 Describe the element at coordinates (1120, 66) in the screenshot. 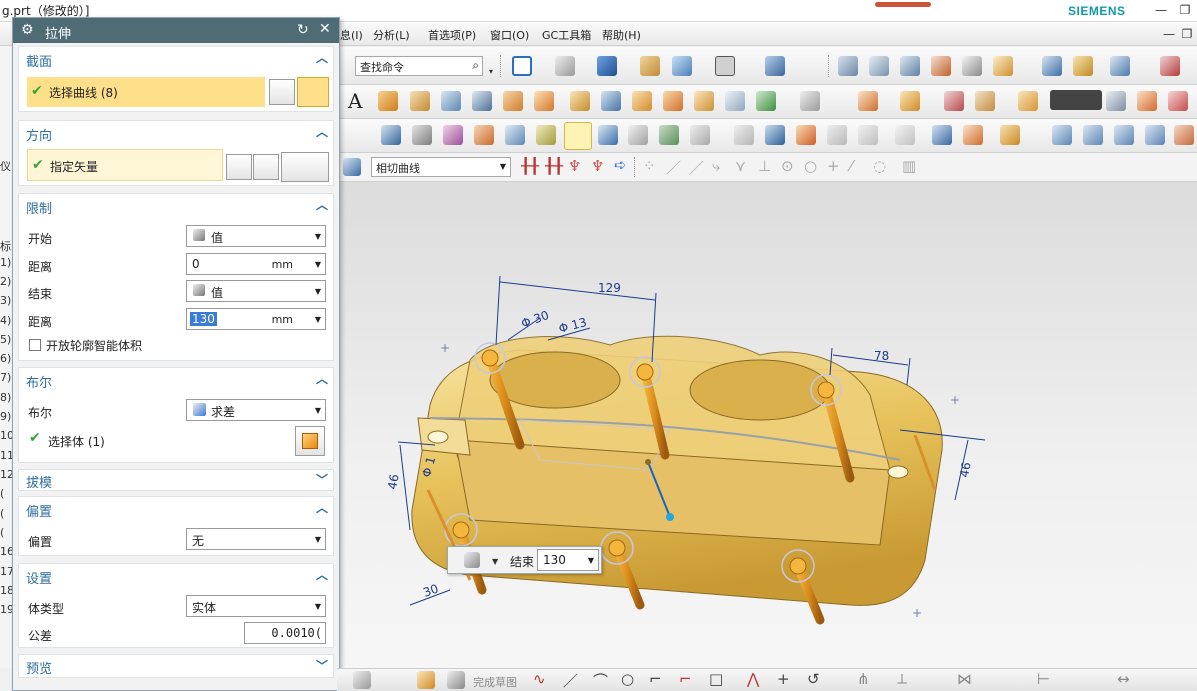

I see `select-filter-icon` at that location.